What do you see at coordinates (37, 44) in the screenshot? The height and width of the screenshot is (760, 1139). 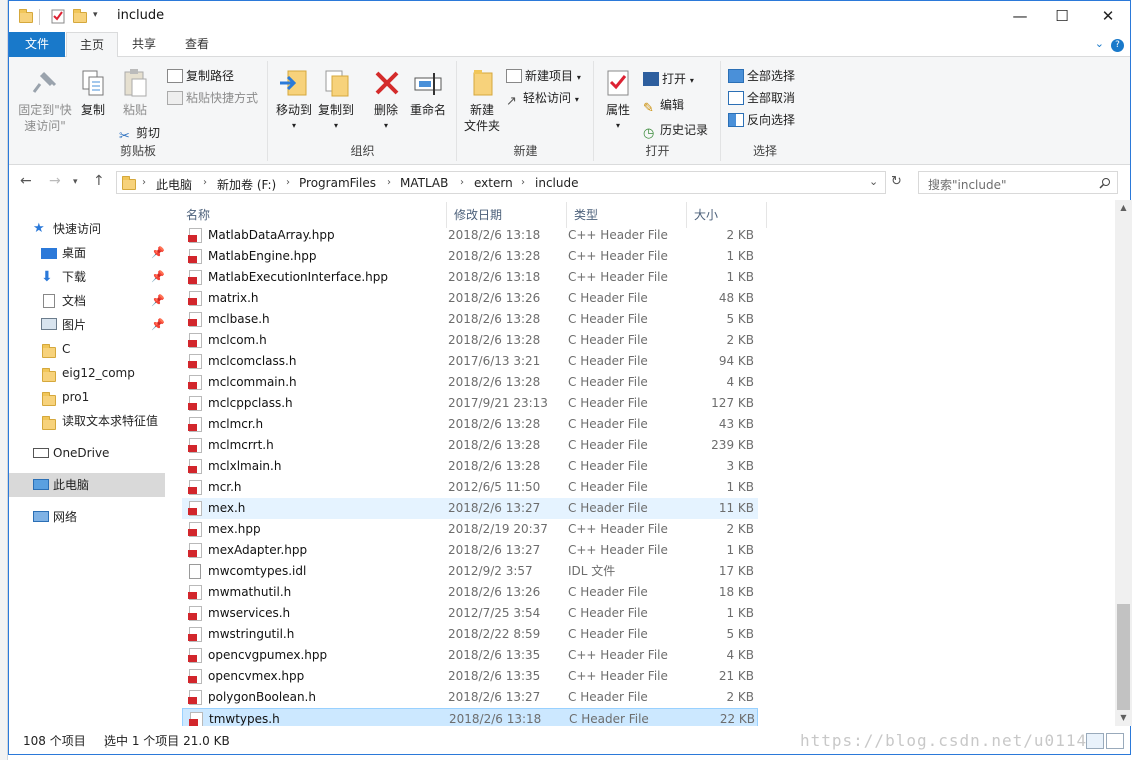 I see `tab-file: 文件` at bounding box center [37, 44].